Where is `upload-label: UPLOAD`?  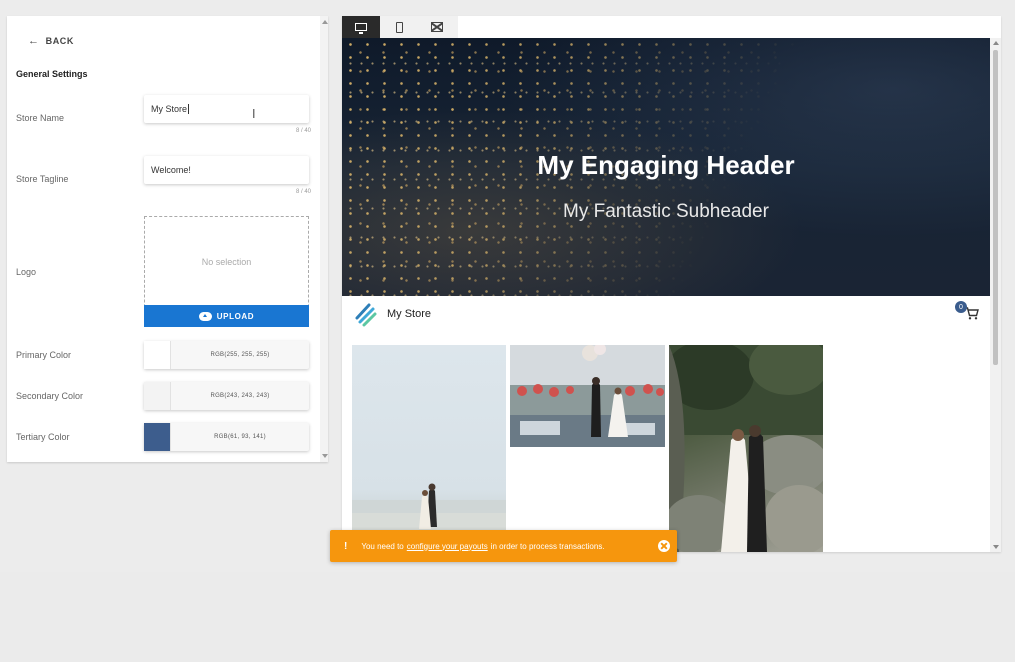
upload-label: UPLOAD is located at coordinates (235, 316).